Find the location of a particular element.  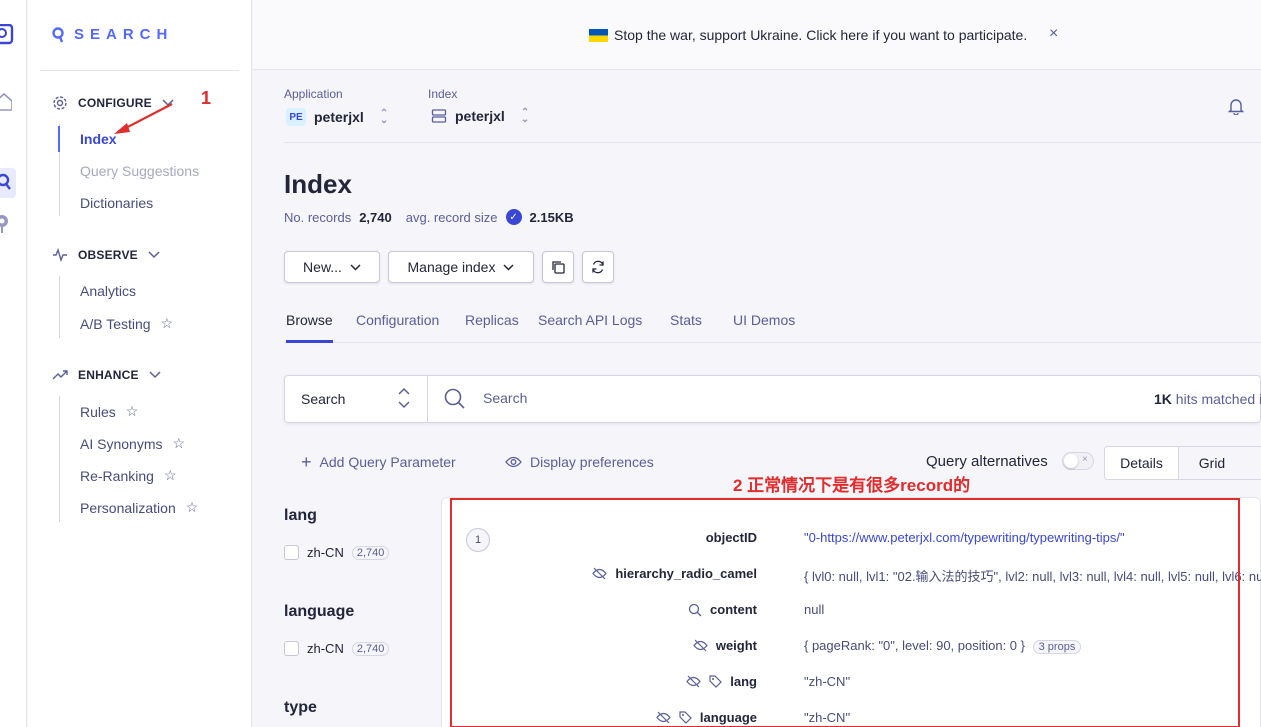

view-switch: Details Grid is located at coordinates (1182, 463).